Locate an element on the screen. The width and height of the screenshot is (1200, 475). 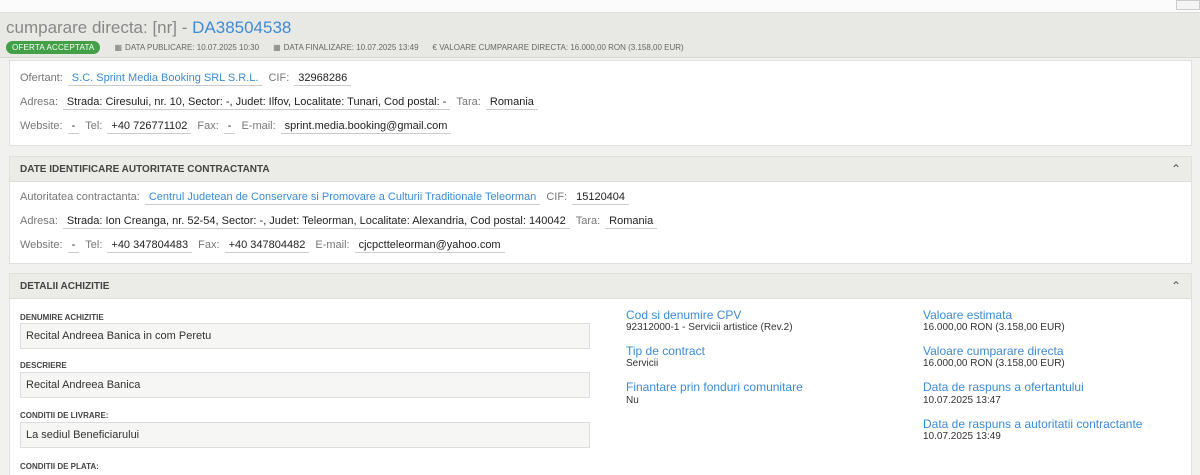
authority-tel-label: Tel: is located at coordinates (94, 245).